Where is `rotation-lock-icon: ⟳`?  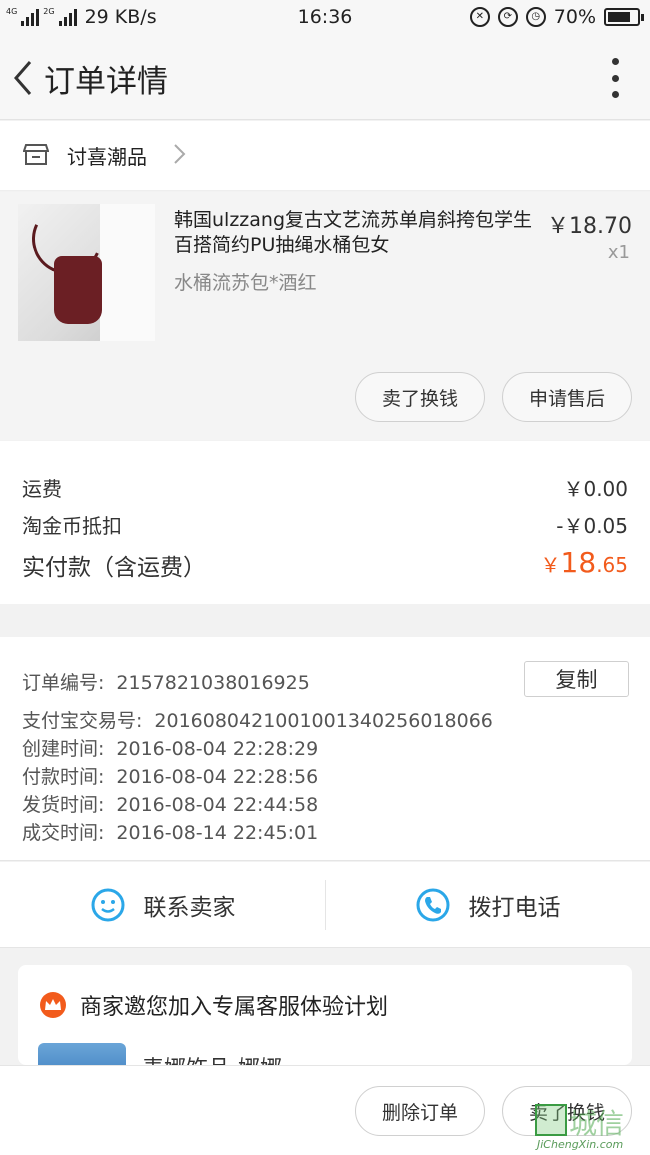
rotation-lock-icon: ⟳ is located at coordinates (507, 17).